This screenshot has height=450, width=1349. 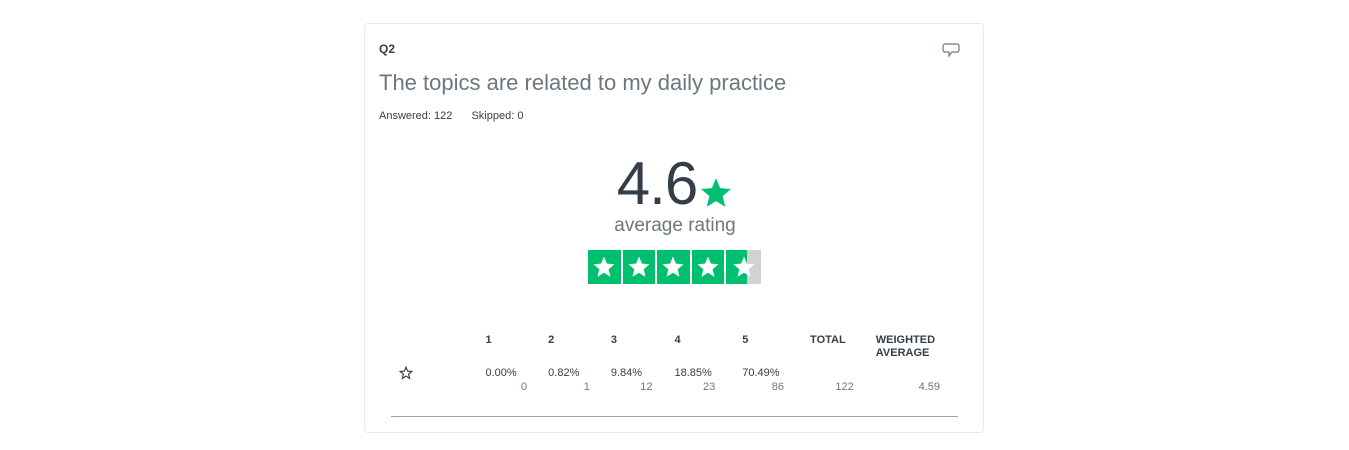 What do you see at coordinates (387, 49) in the screenshot?
I see `question-number: Q2` at bounding box center [387, 49].